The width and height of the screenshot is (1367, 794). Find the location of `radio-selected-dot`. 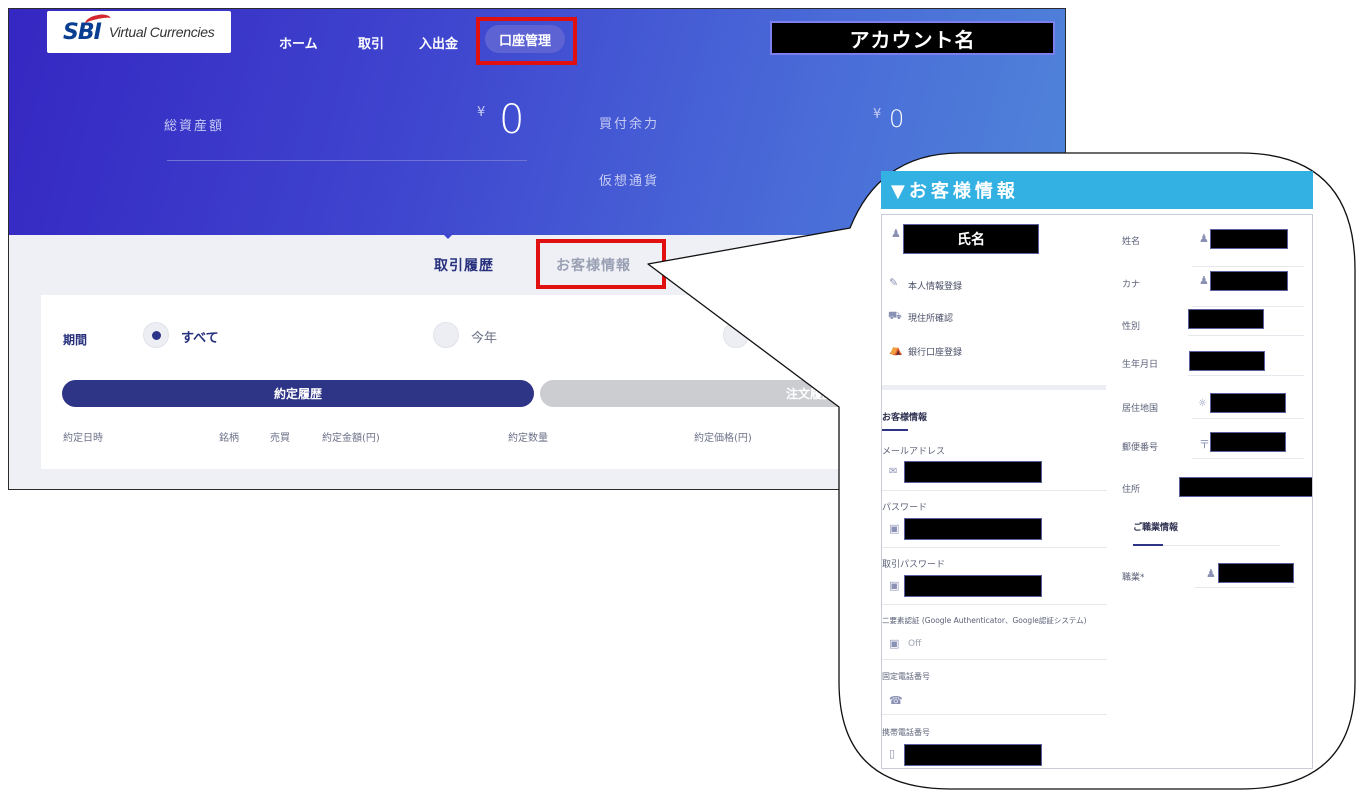

radio-selected-dot is located at coordinates (156, 335).